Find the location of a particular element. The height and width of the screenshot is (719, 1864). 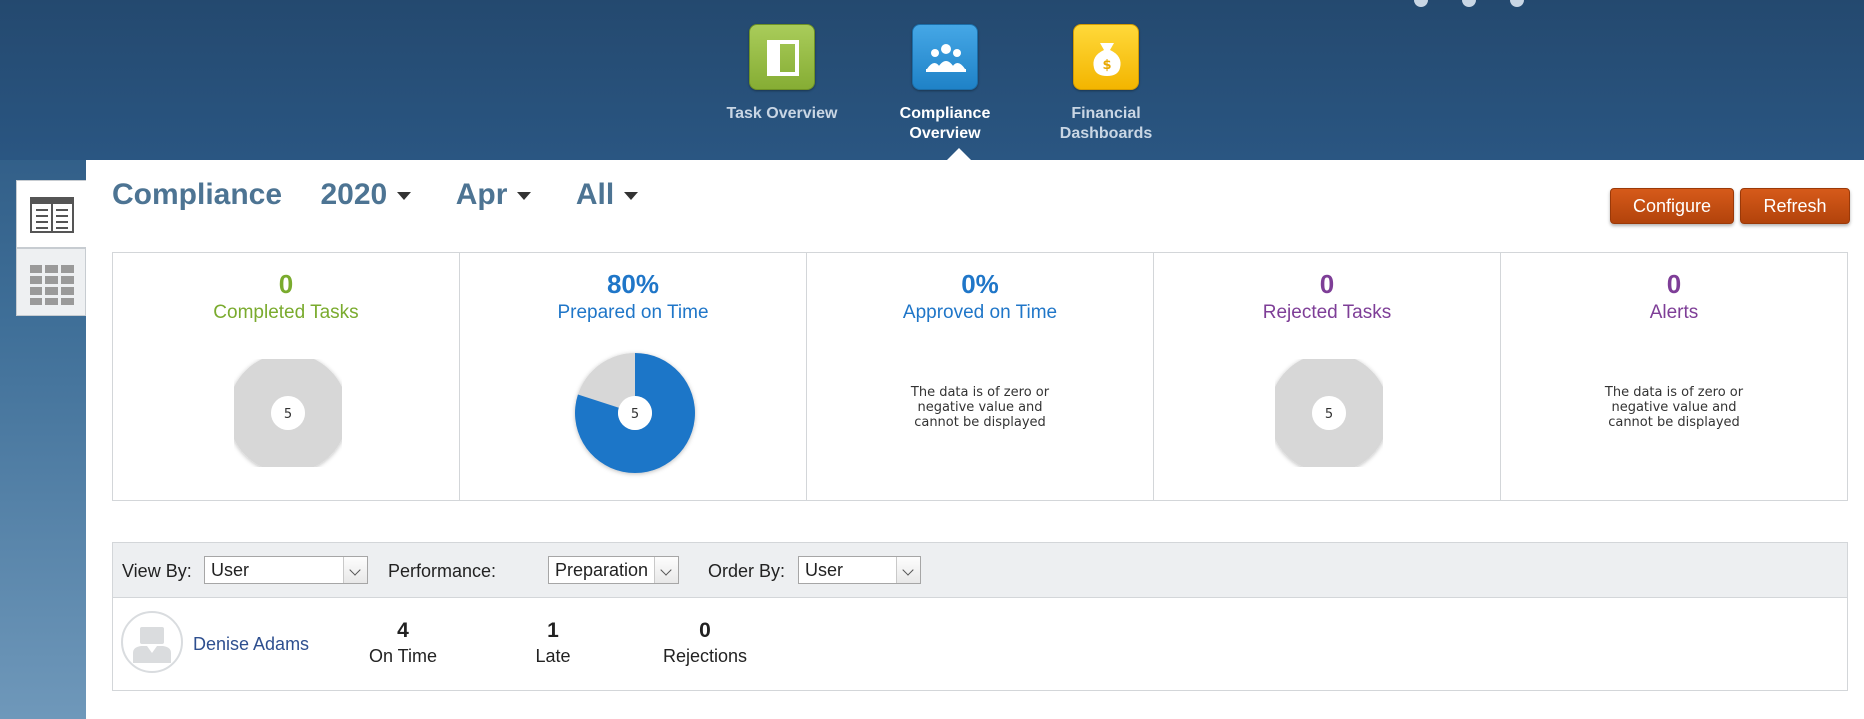

metric-value: 0% is located at coordinates (980, 284).